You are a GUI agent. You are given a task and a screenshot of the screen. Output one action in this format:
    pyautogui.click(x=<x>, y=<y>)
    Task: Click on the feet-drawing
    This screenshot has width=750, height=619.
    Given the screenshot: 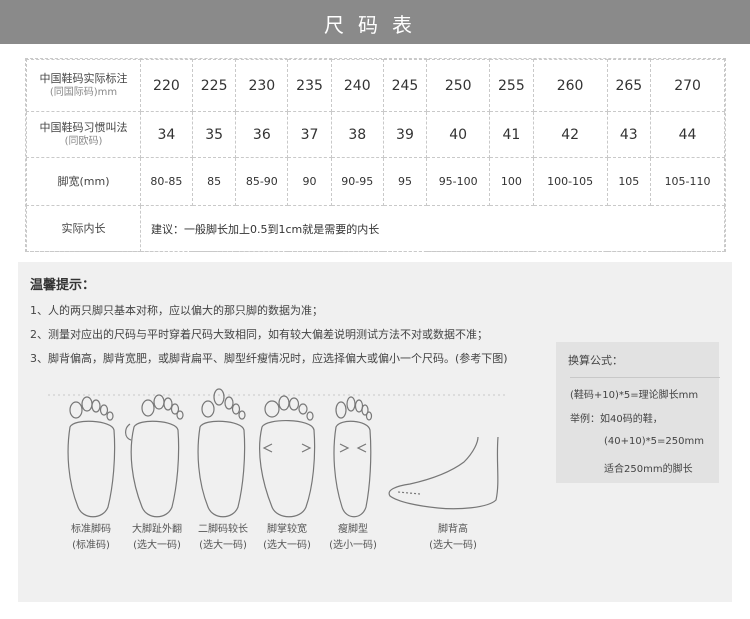 What is the action you would take?
    pyautogui.click(x=278, y=453)
    